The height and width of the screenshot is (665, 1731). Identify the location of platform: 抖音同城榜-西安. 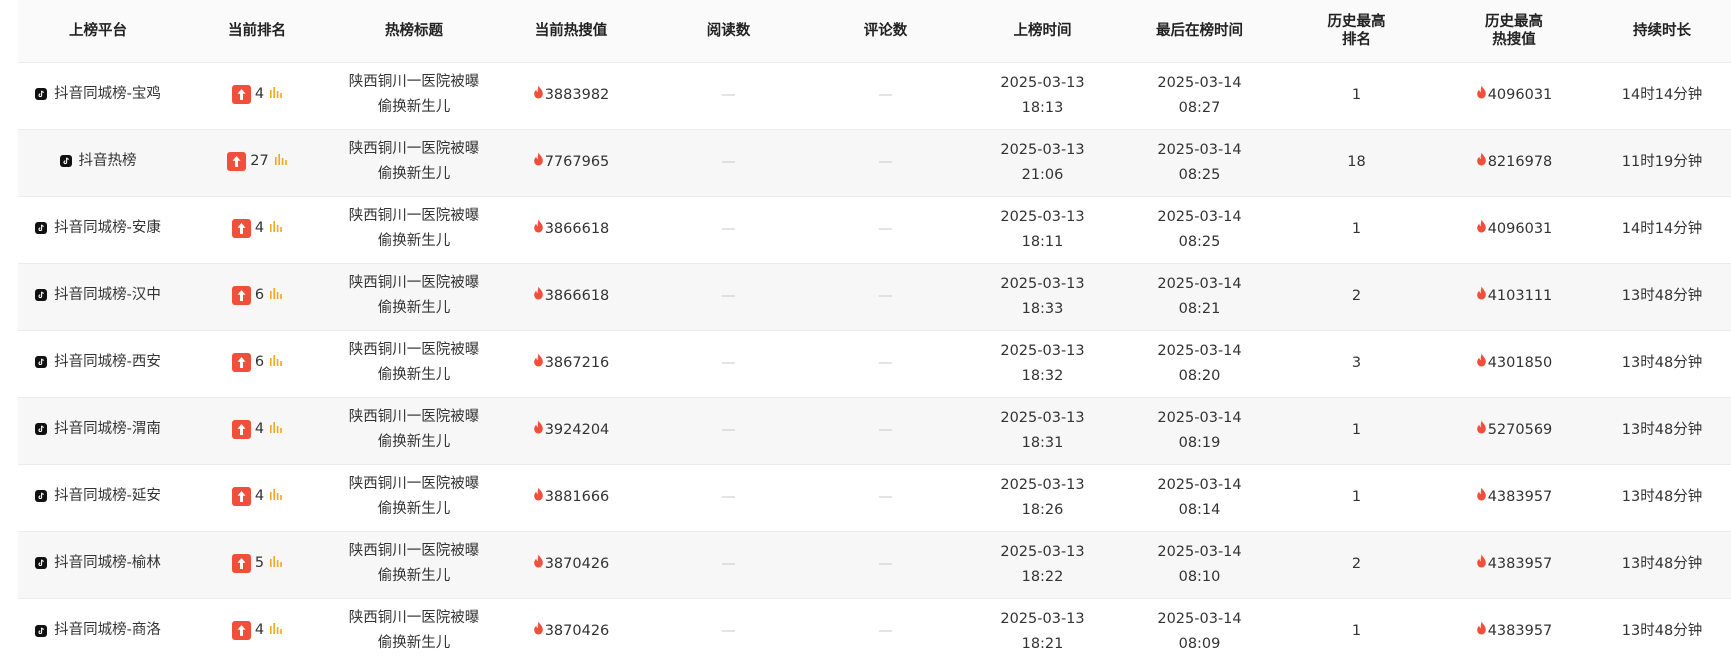
(98, 362).